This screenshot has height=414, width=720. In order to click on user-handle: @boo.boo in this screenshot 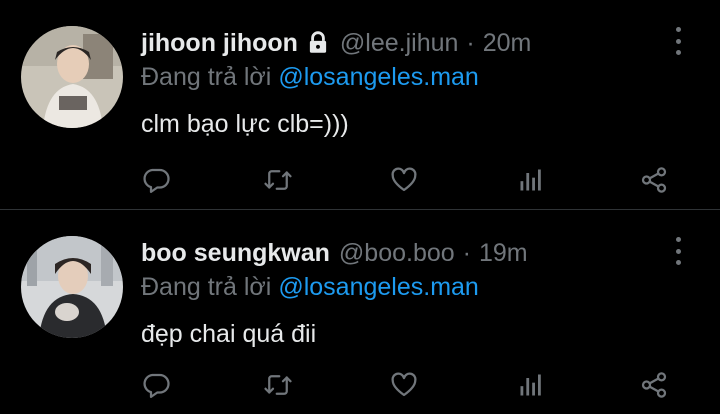, I will do `click(397, 253)`.